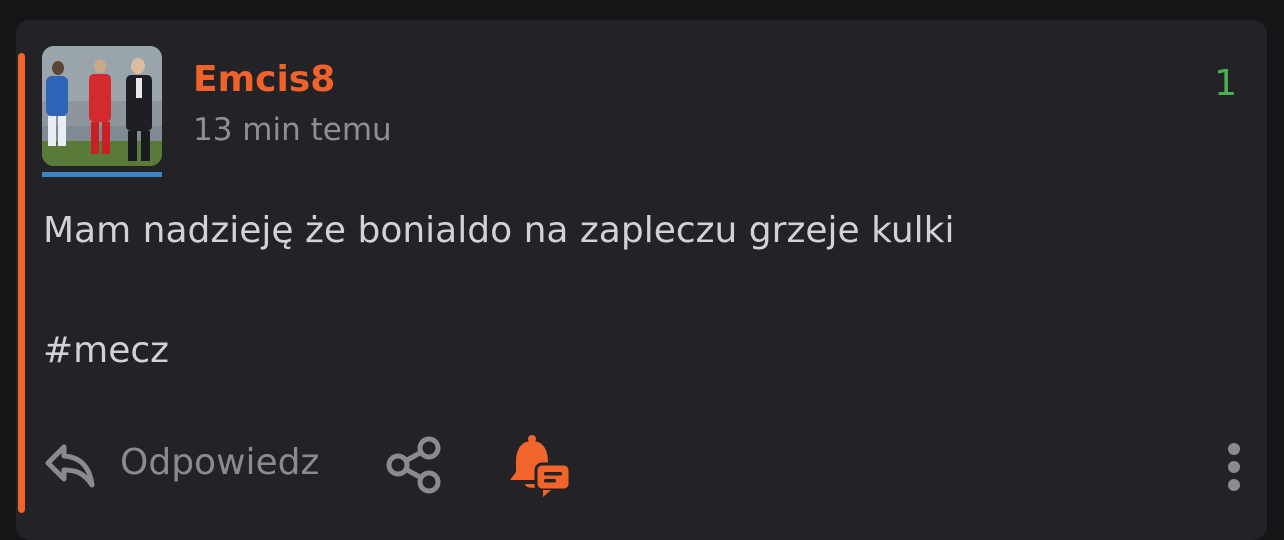 This screenshot has width=1284, height=540. I want to click on notify-button, so click(539, 467).